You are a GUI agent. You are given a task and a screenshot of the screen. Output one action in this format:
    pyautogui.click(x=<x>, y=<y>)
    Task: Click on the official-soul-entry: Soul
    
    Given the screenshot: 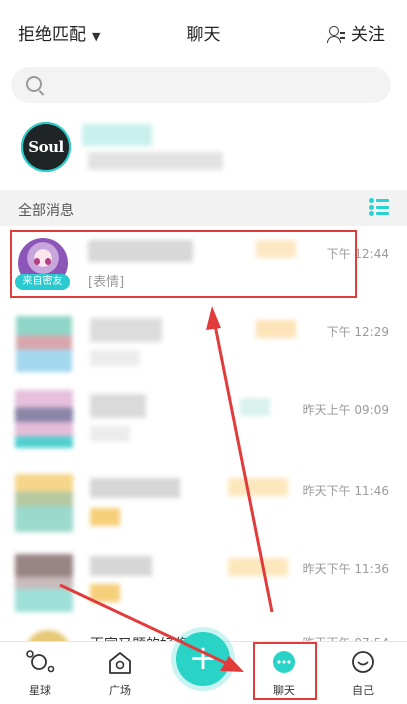 What is the action you would take?
    pyautogui.click(x=203, y=150)
    